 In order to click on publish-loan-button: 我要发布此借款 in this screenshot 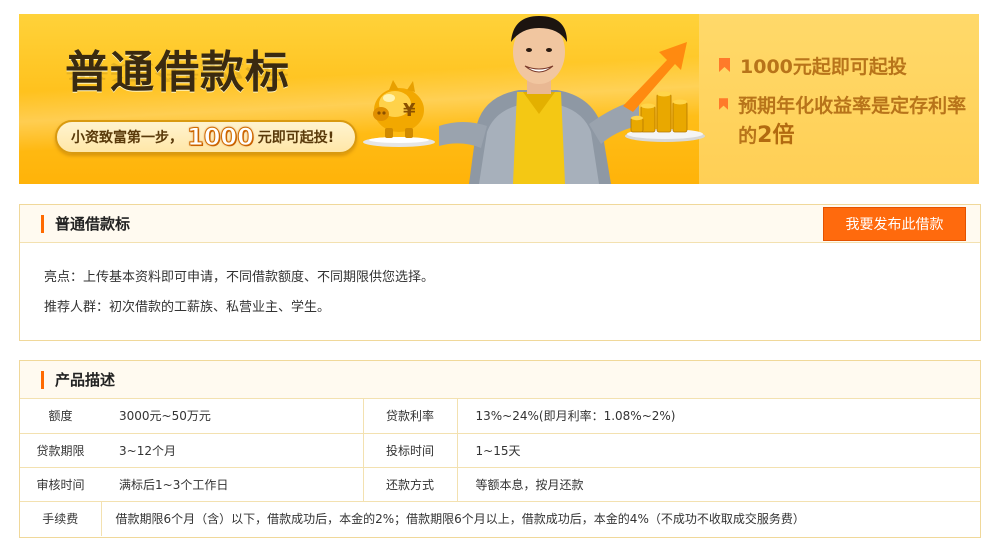, I will do `click(894, 224)`.